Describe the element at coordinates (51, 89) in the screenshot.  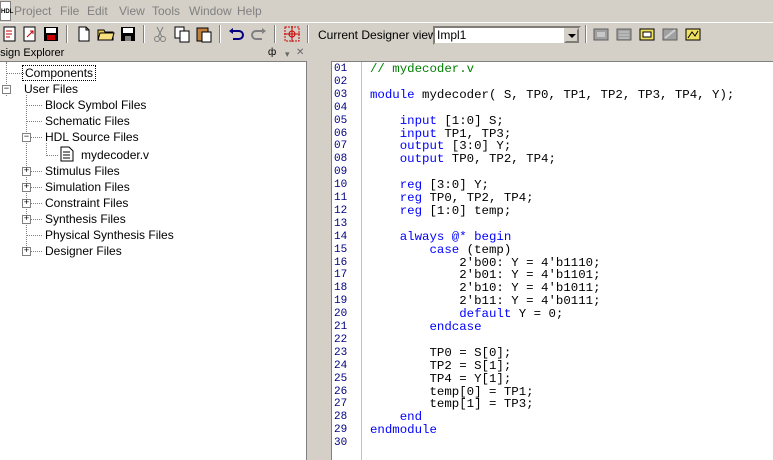
I see `tree-label: User Files` at that location.